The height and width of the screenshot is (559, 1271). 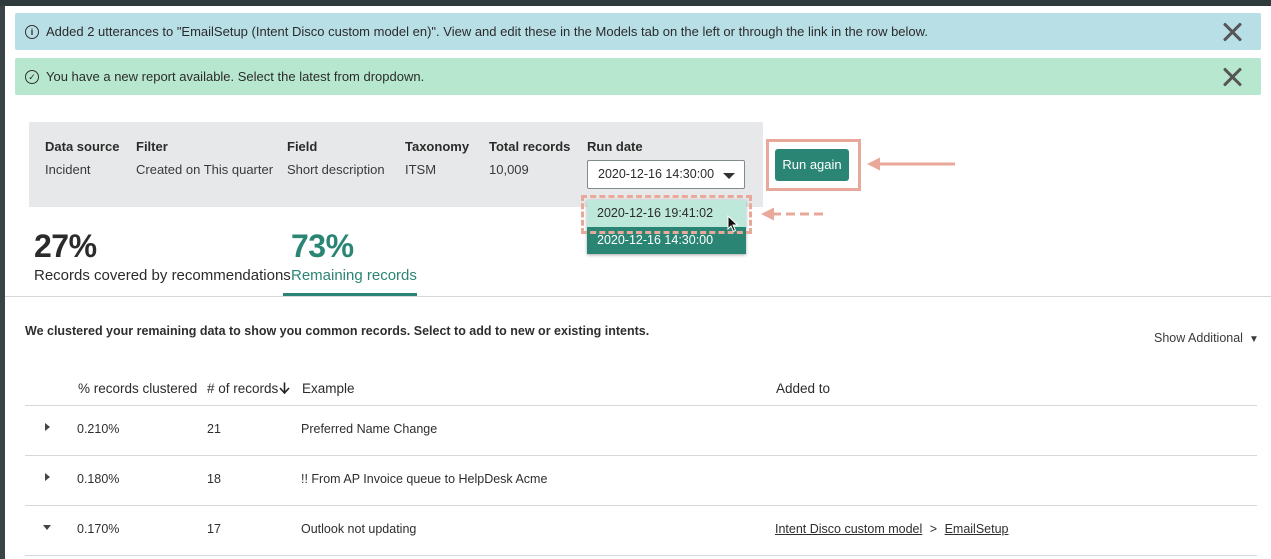 I want to click on dashed-arrow-left-icon, so click(x=794, y=214).